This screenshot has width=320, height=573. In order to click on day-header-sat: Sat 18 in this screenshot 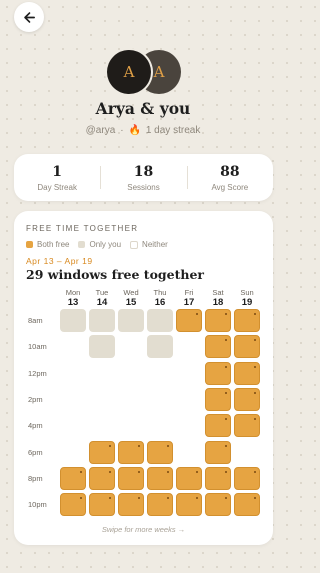, I will do `click(218, 298)`.